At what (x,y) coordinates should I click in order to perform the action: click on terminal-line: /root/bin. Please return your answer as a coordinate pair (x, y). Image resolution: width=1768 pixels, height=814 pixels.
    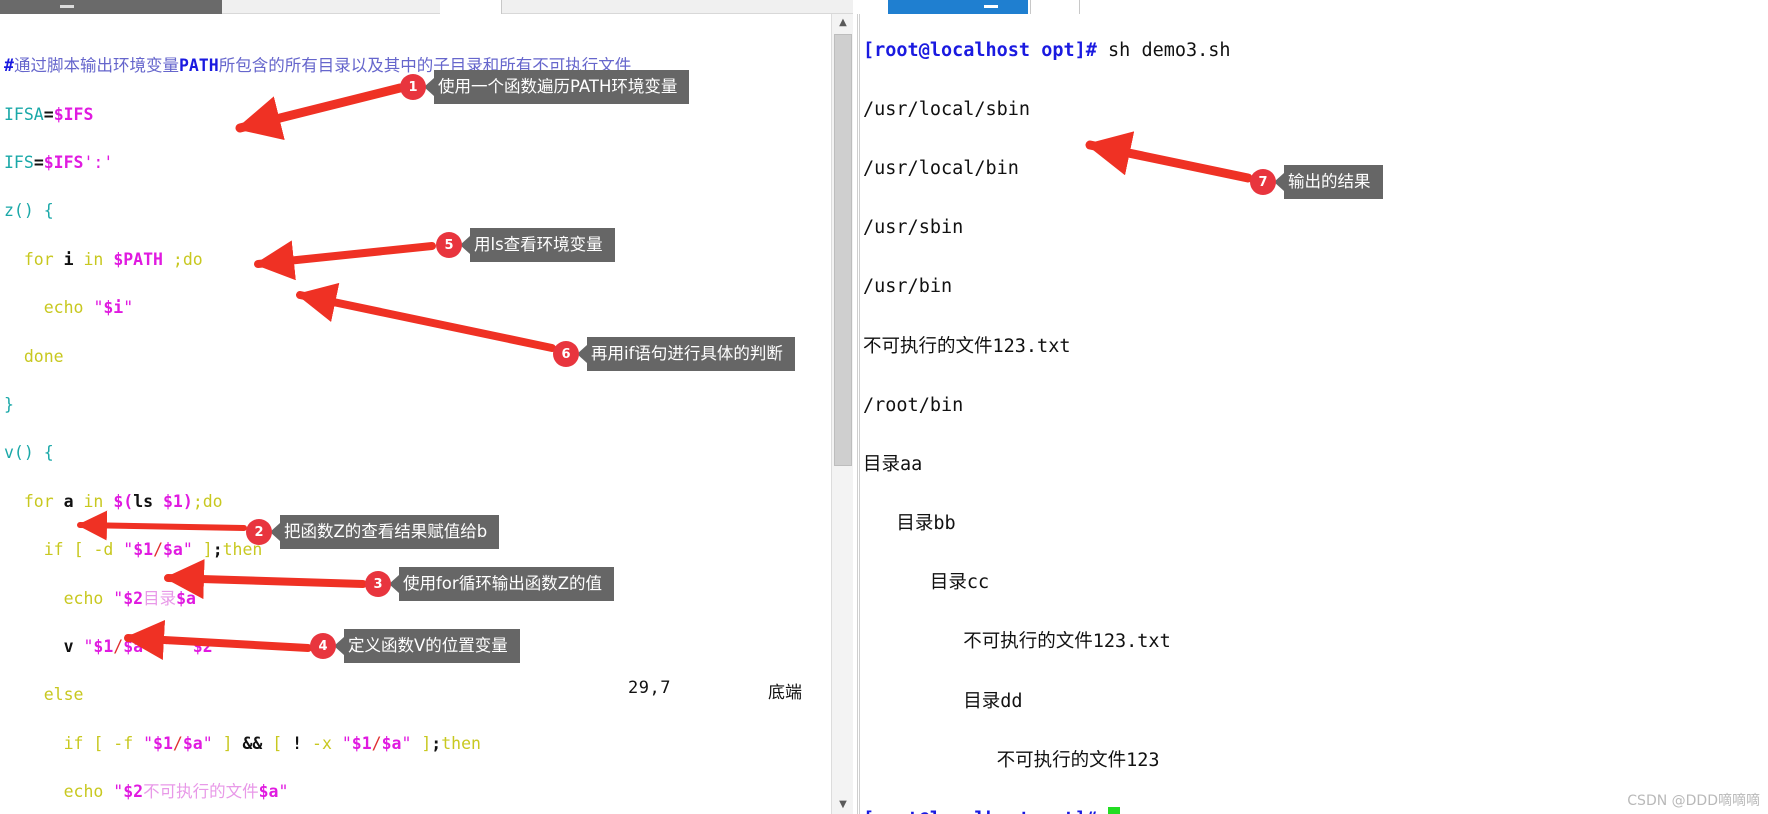
    Looking at the image, I should click on (913, 405).